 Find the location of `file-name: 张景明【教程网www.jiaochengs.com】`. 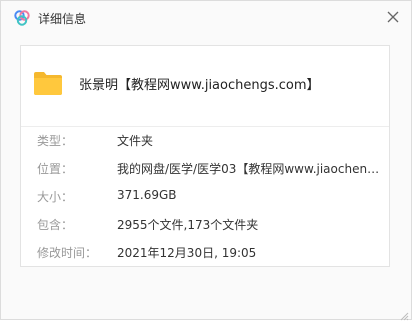

file-name: 张景明【教程网www.jiaochengs.com】 is located at coordinates (199, 85).